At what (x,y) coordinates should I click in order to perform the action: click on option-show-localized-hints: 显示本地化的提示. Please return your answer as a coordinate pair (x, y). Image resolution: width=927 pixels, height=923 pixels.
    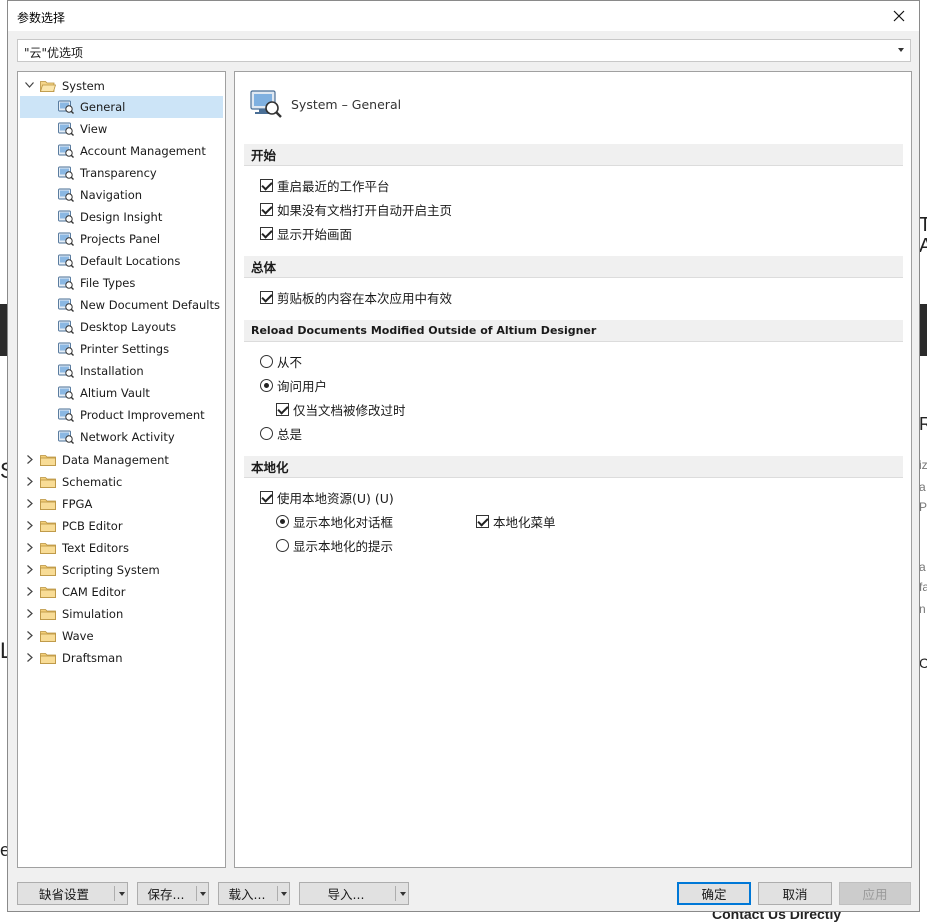
    Looking at the image, I should click on (334, 545).